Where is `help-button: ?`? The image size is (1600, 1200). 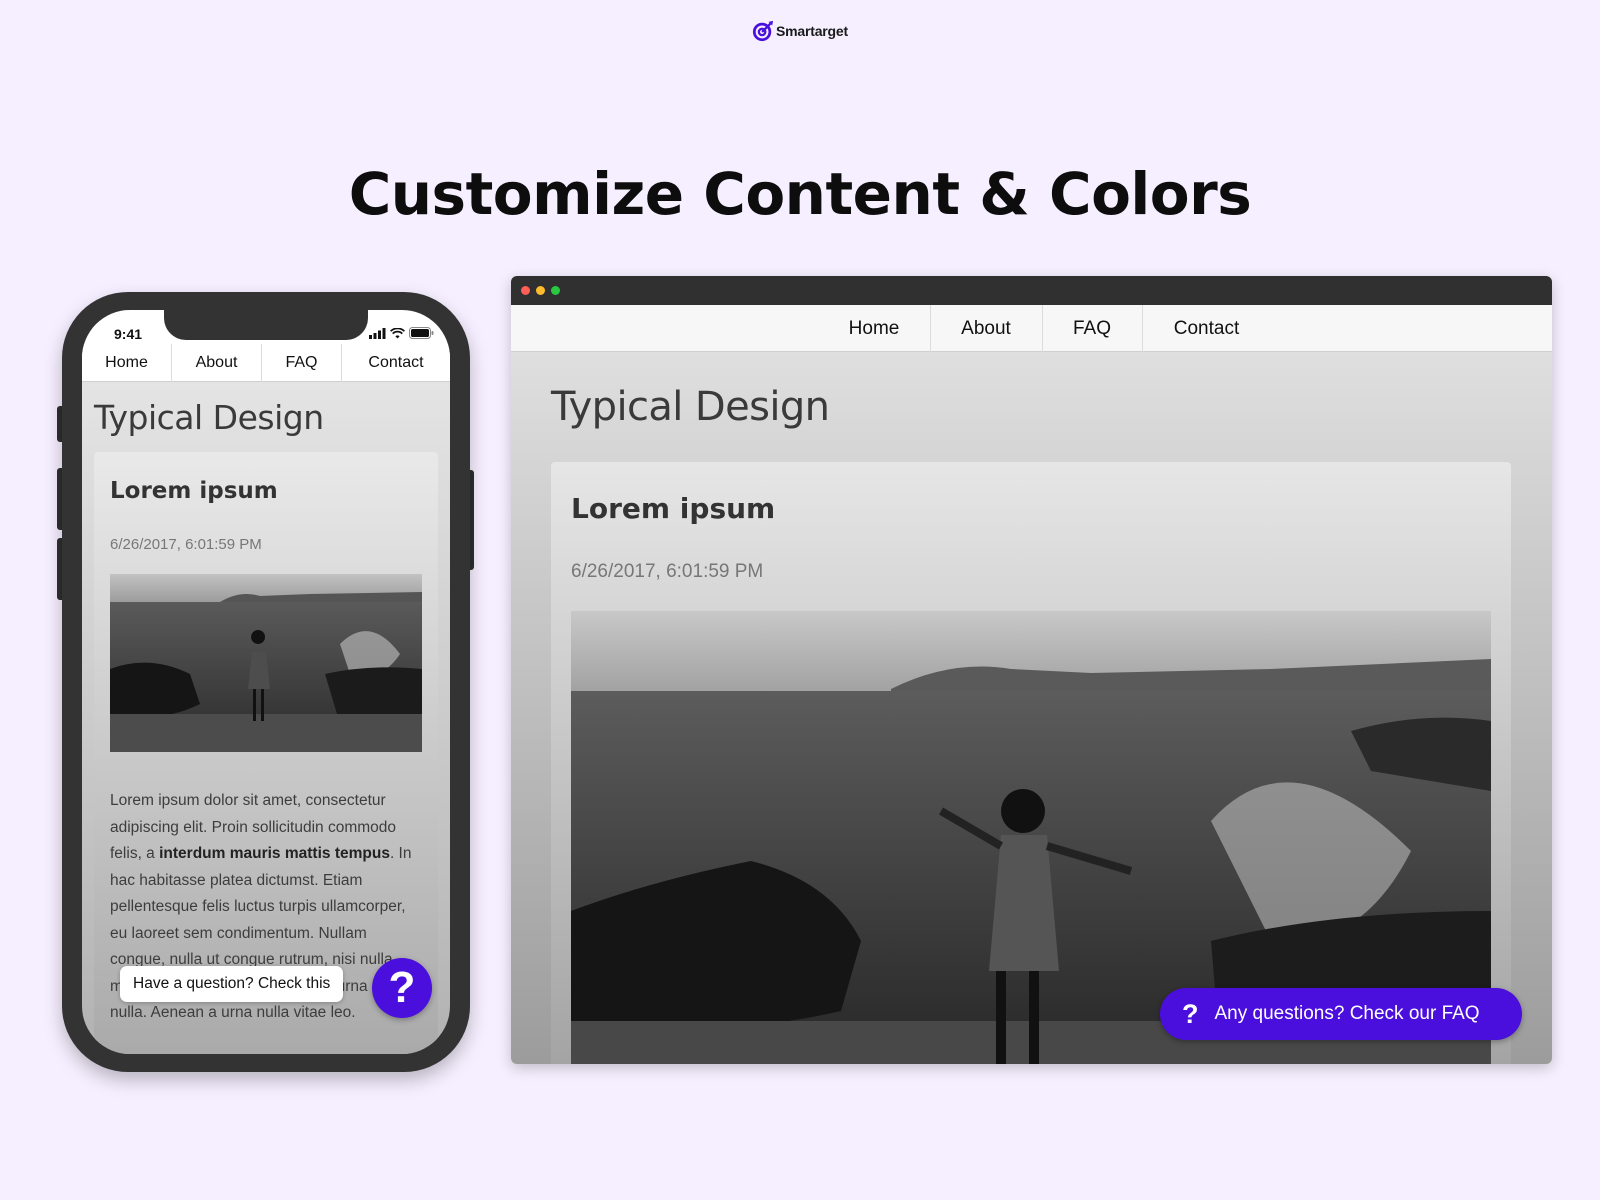
help-button: ? is located at coordinates (402, 988).